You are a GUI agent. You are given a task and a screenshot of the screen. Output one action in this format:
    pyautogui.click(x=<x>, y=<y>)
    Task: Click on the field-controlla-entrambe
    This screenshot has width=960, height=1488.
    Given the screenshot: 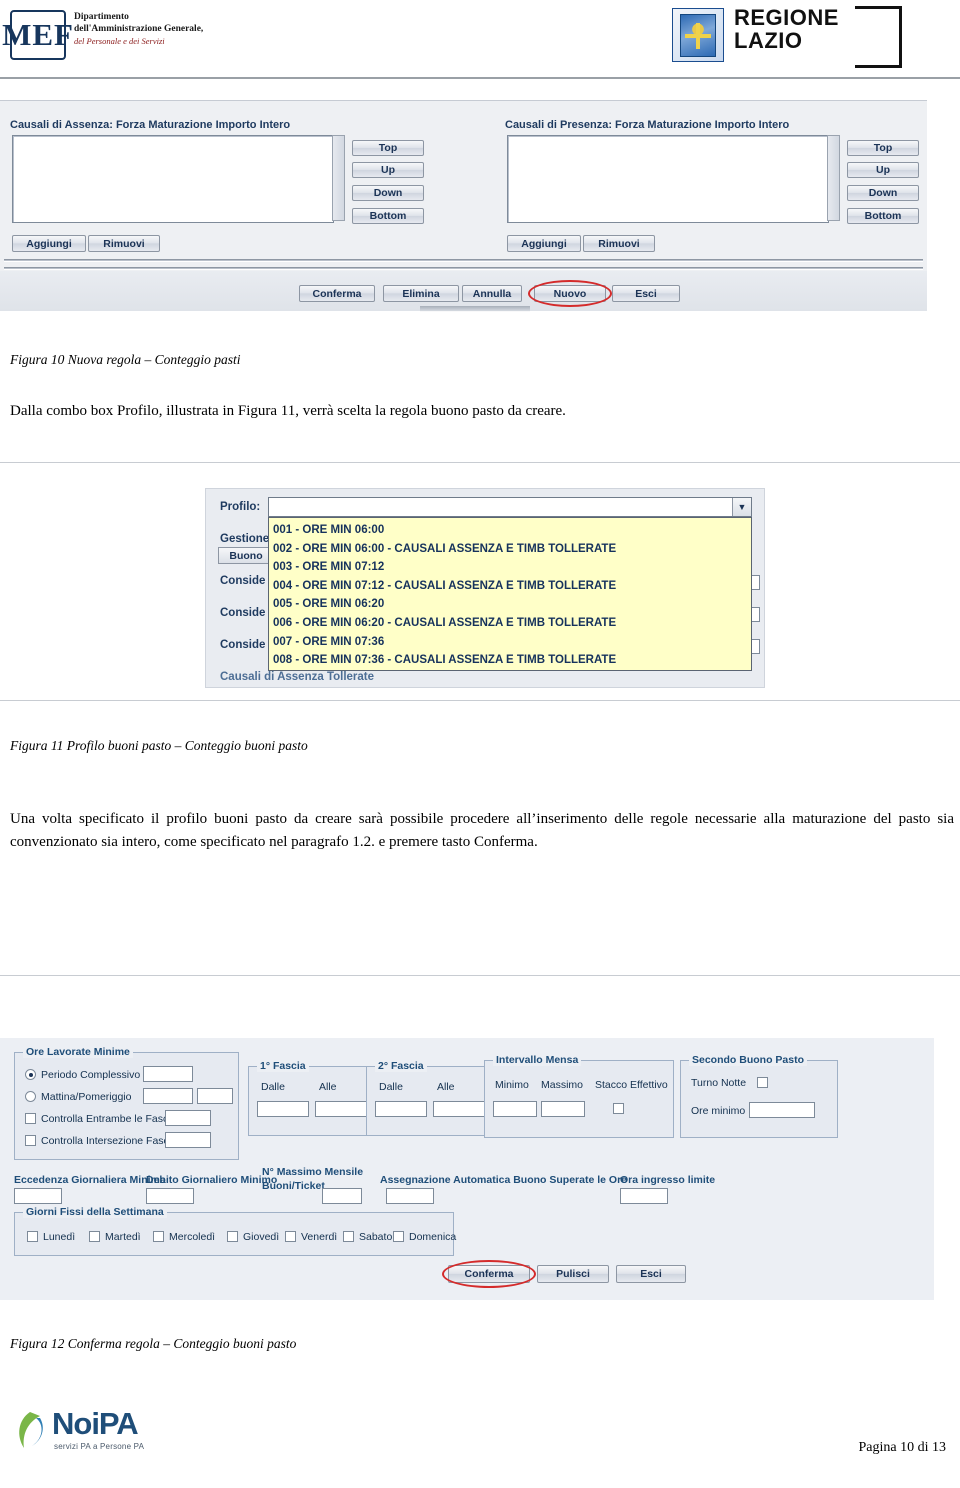 What is the action you would take?
    pyautogui.click(x=188, y=1118)
    